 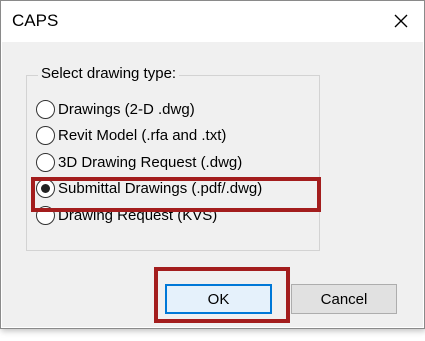 What do you see at coordinates (176, 194) in the screenshot?
I see `highlight-box-submittal` at bounding box center [176, 194].